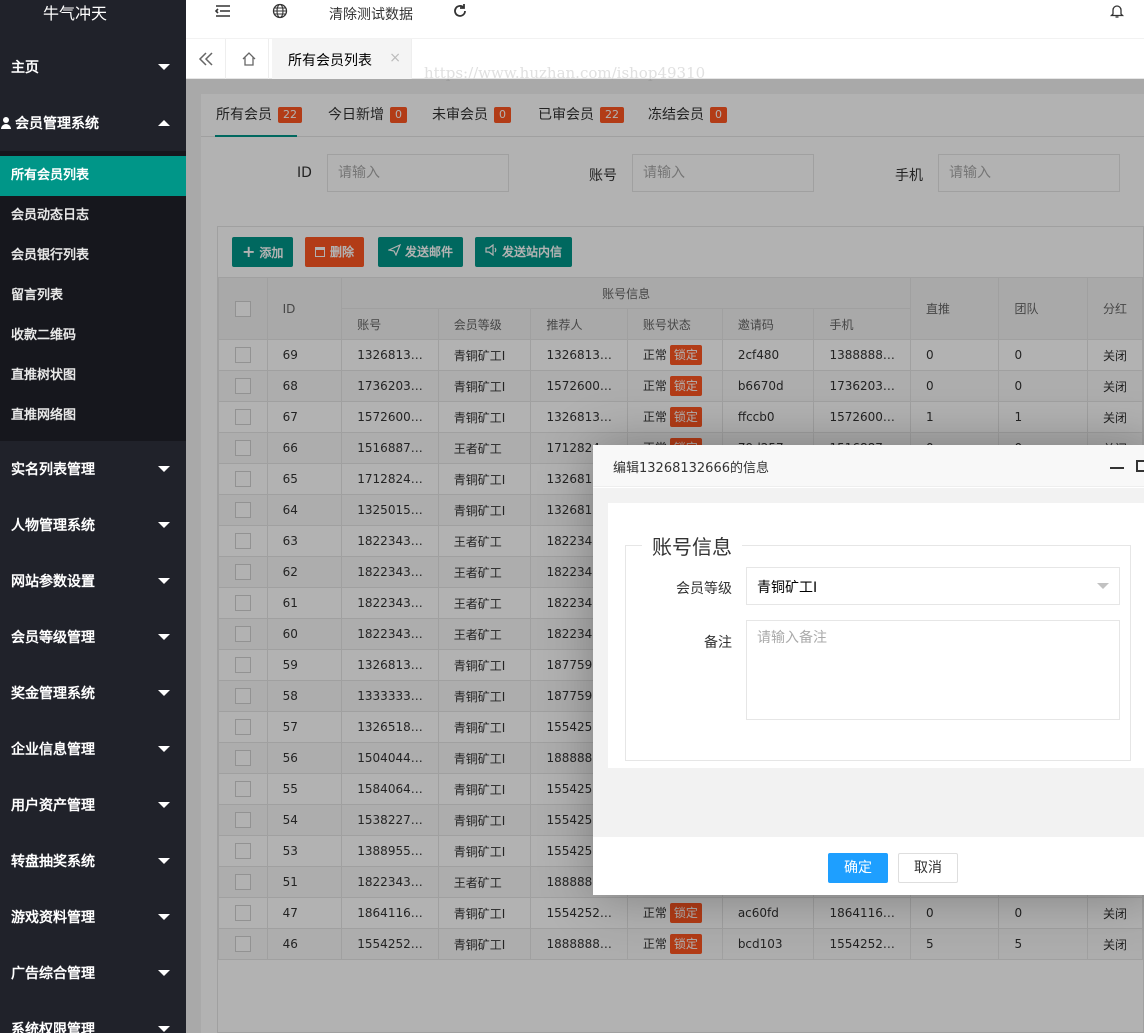  Describe the element at coordinates (371, 15) in the screenshot. I see `clear-test-data-button: 清除测试数据` at that location.